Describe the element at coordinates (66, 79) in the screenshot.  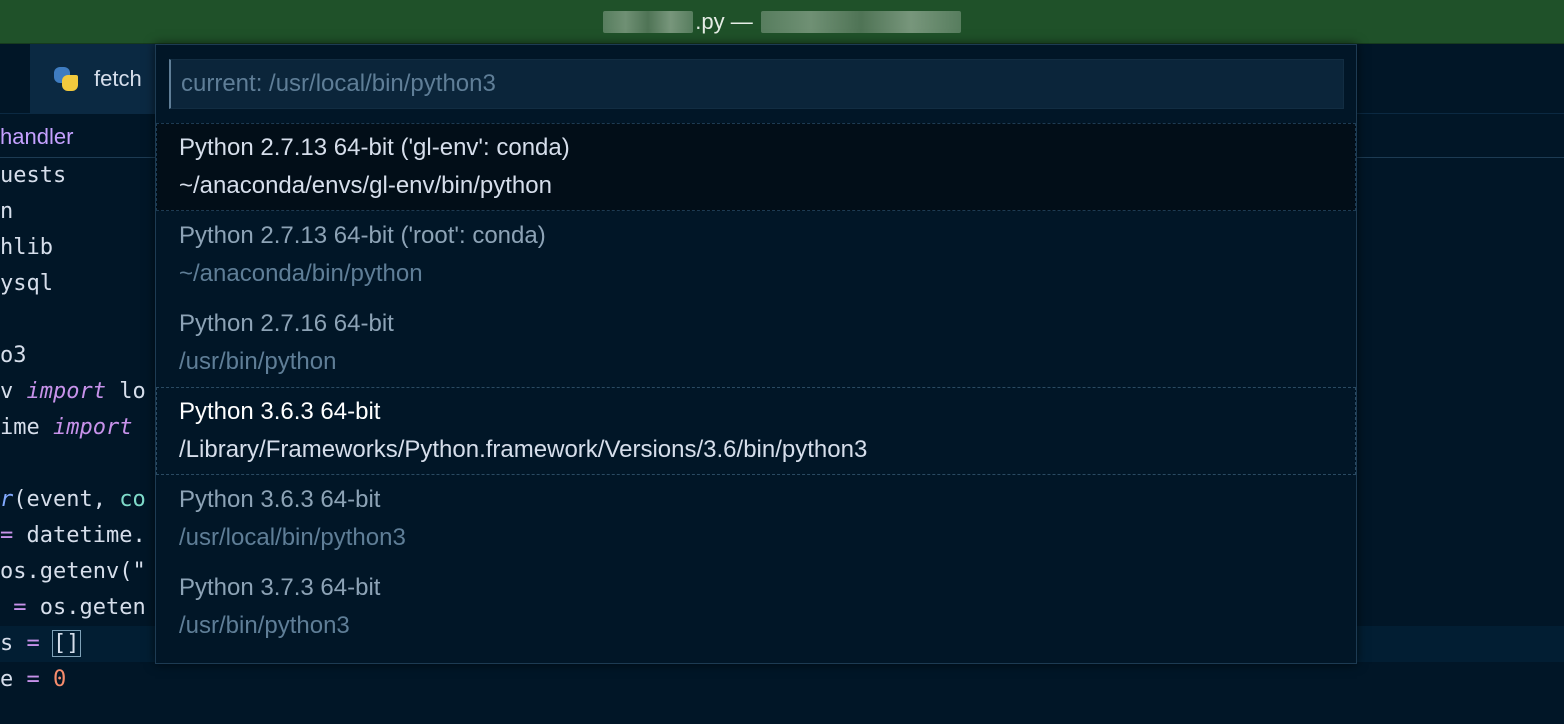
I see `python-icon` at that location.